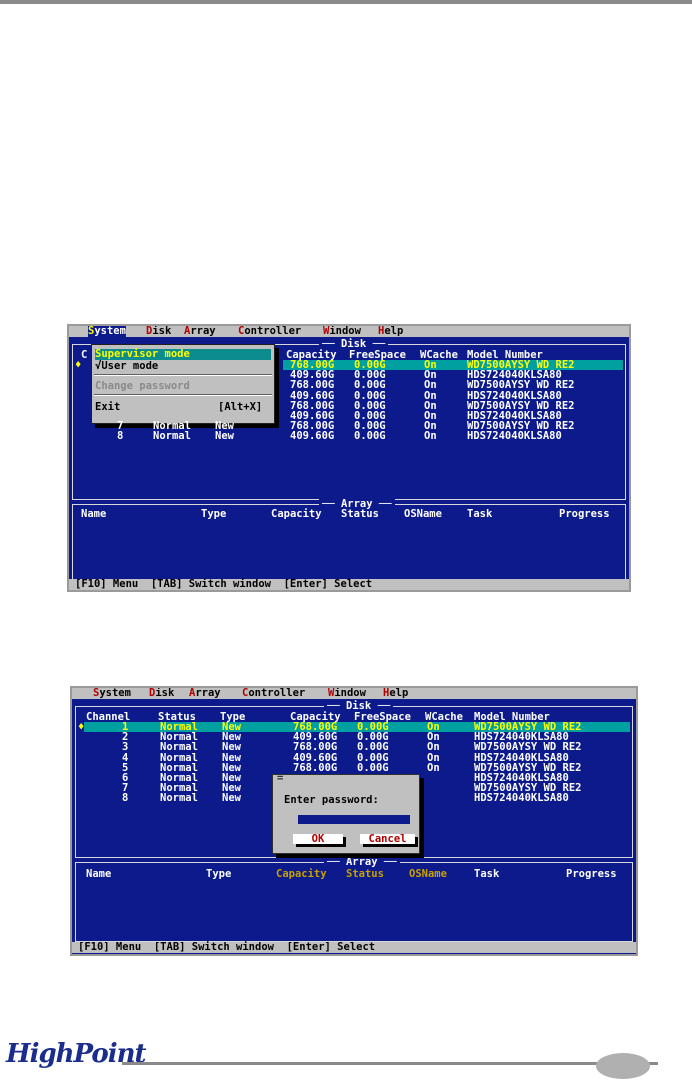 Image resolution: width=692 pixels, height=1082 pixels. I want to click on top-rule, so click(346, 2).